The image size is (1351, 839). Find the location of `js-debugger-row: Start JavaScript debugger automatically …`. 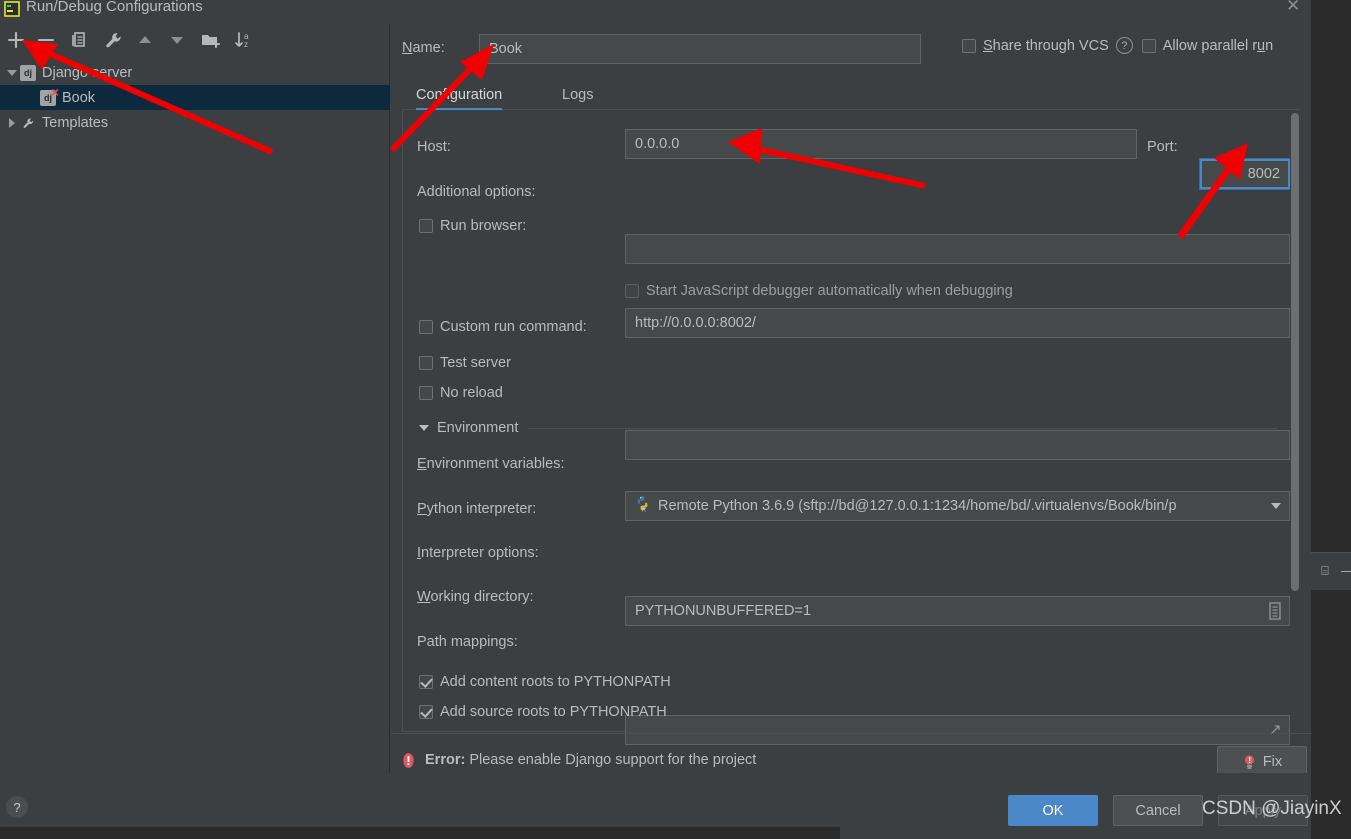

js-debugger-row: Start JavaScript debugger automatically … is located at coordinates (819, 291).